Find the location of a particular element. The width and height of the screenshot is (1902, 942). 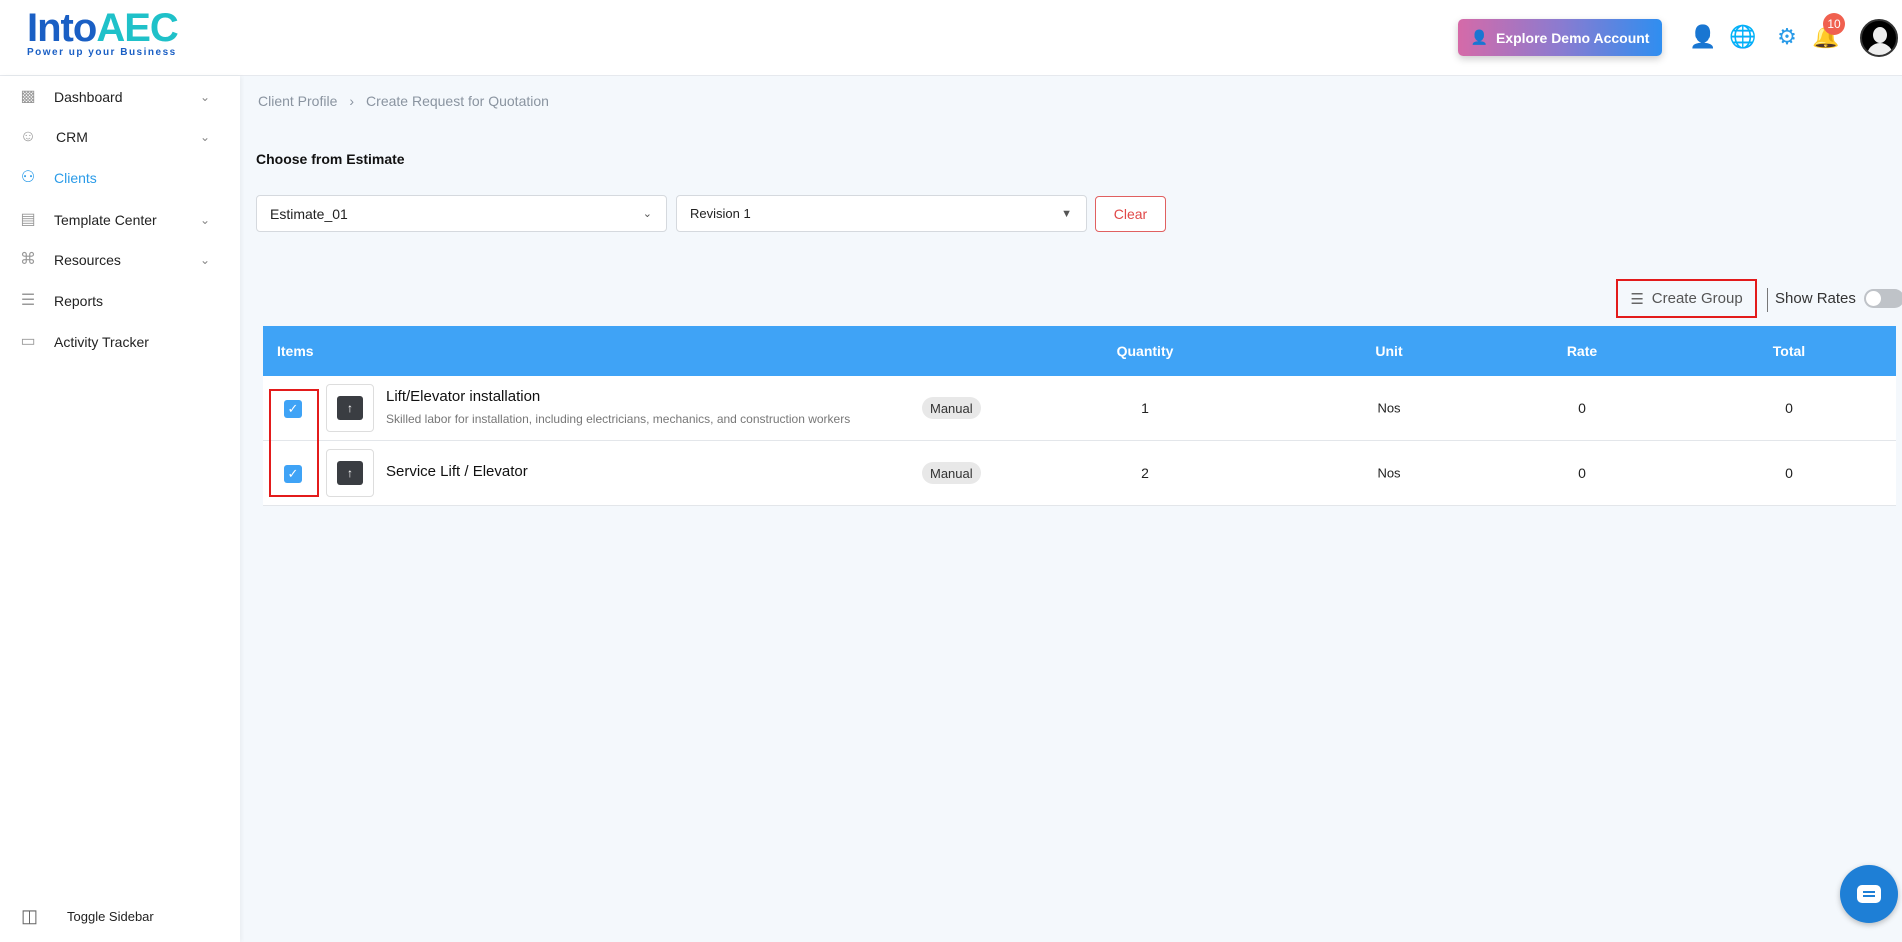

add-user-icon: 👤 is located at coordinates (1702, 37).